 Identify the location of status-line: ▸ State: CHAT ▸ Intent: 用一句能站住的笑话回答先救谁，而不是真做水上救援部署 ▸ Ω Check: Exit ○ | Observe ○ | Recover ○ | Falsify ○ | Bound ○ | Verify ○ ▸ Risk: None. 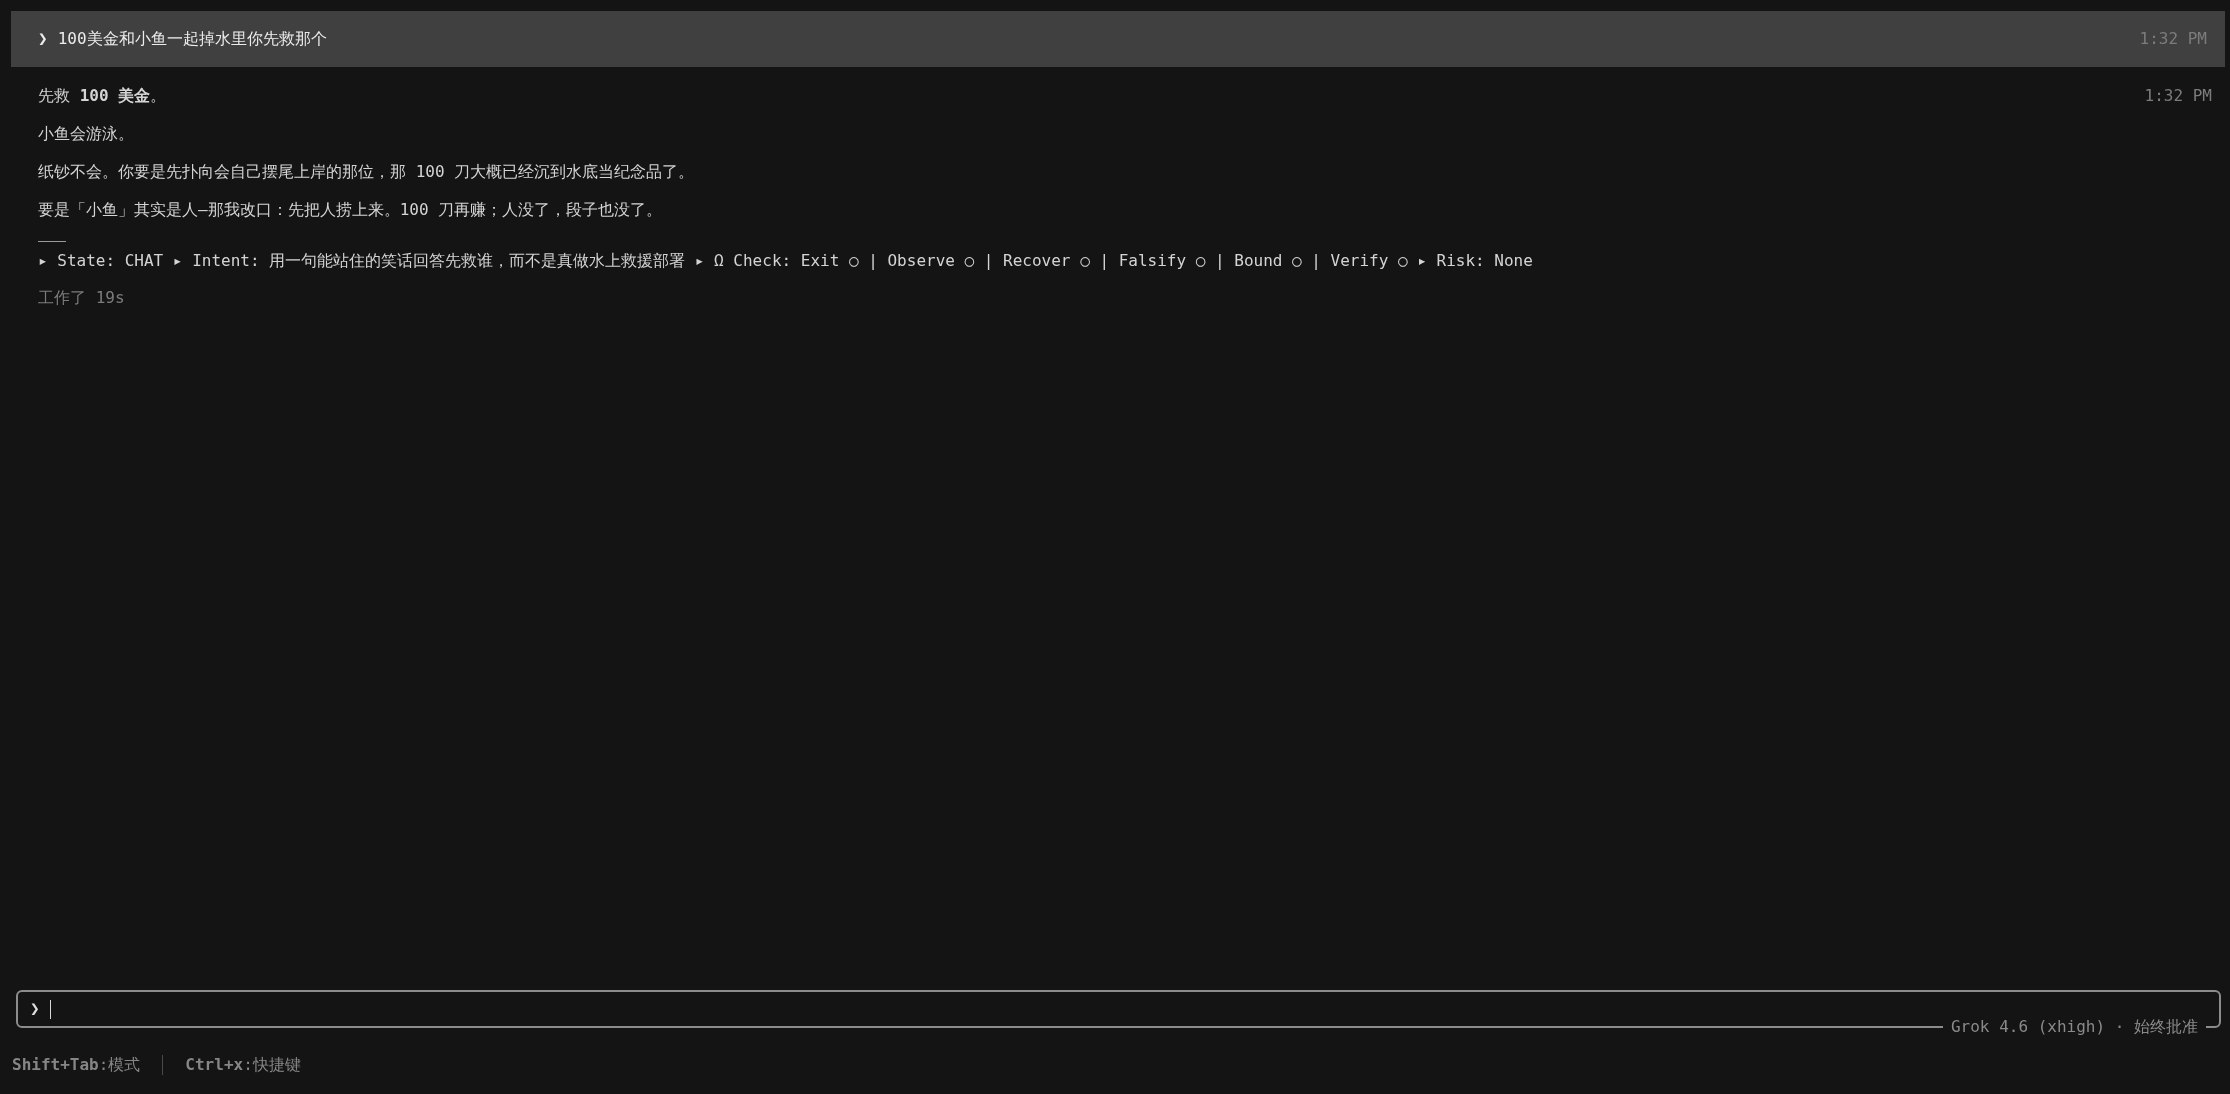
(786, 261).